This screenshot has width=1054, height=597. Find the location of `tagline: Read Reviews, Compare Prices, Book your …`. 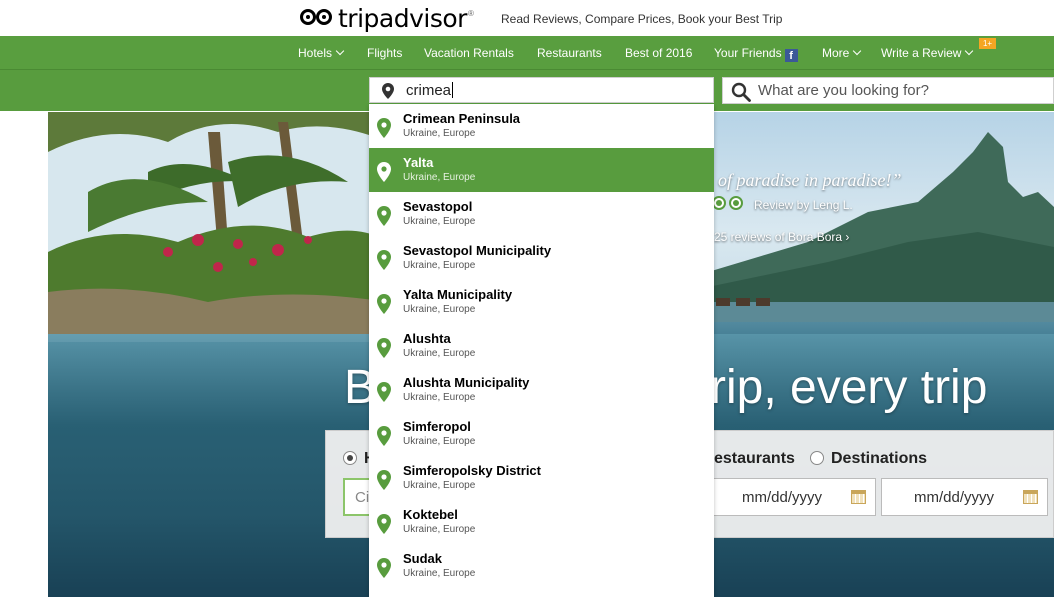

tagline: Read Reviews, Compare Prices, Book your … is located at coordinates (642, 19).